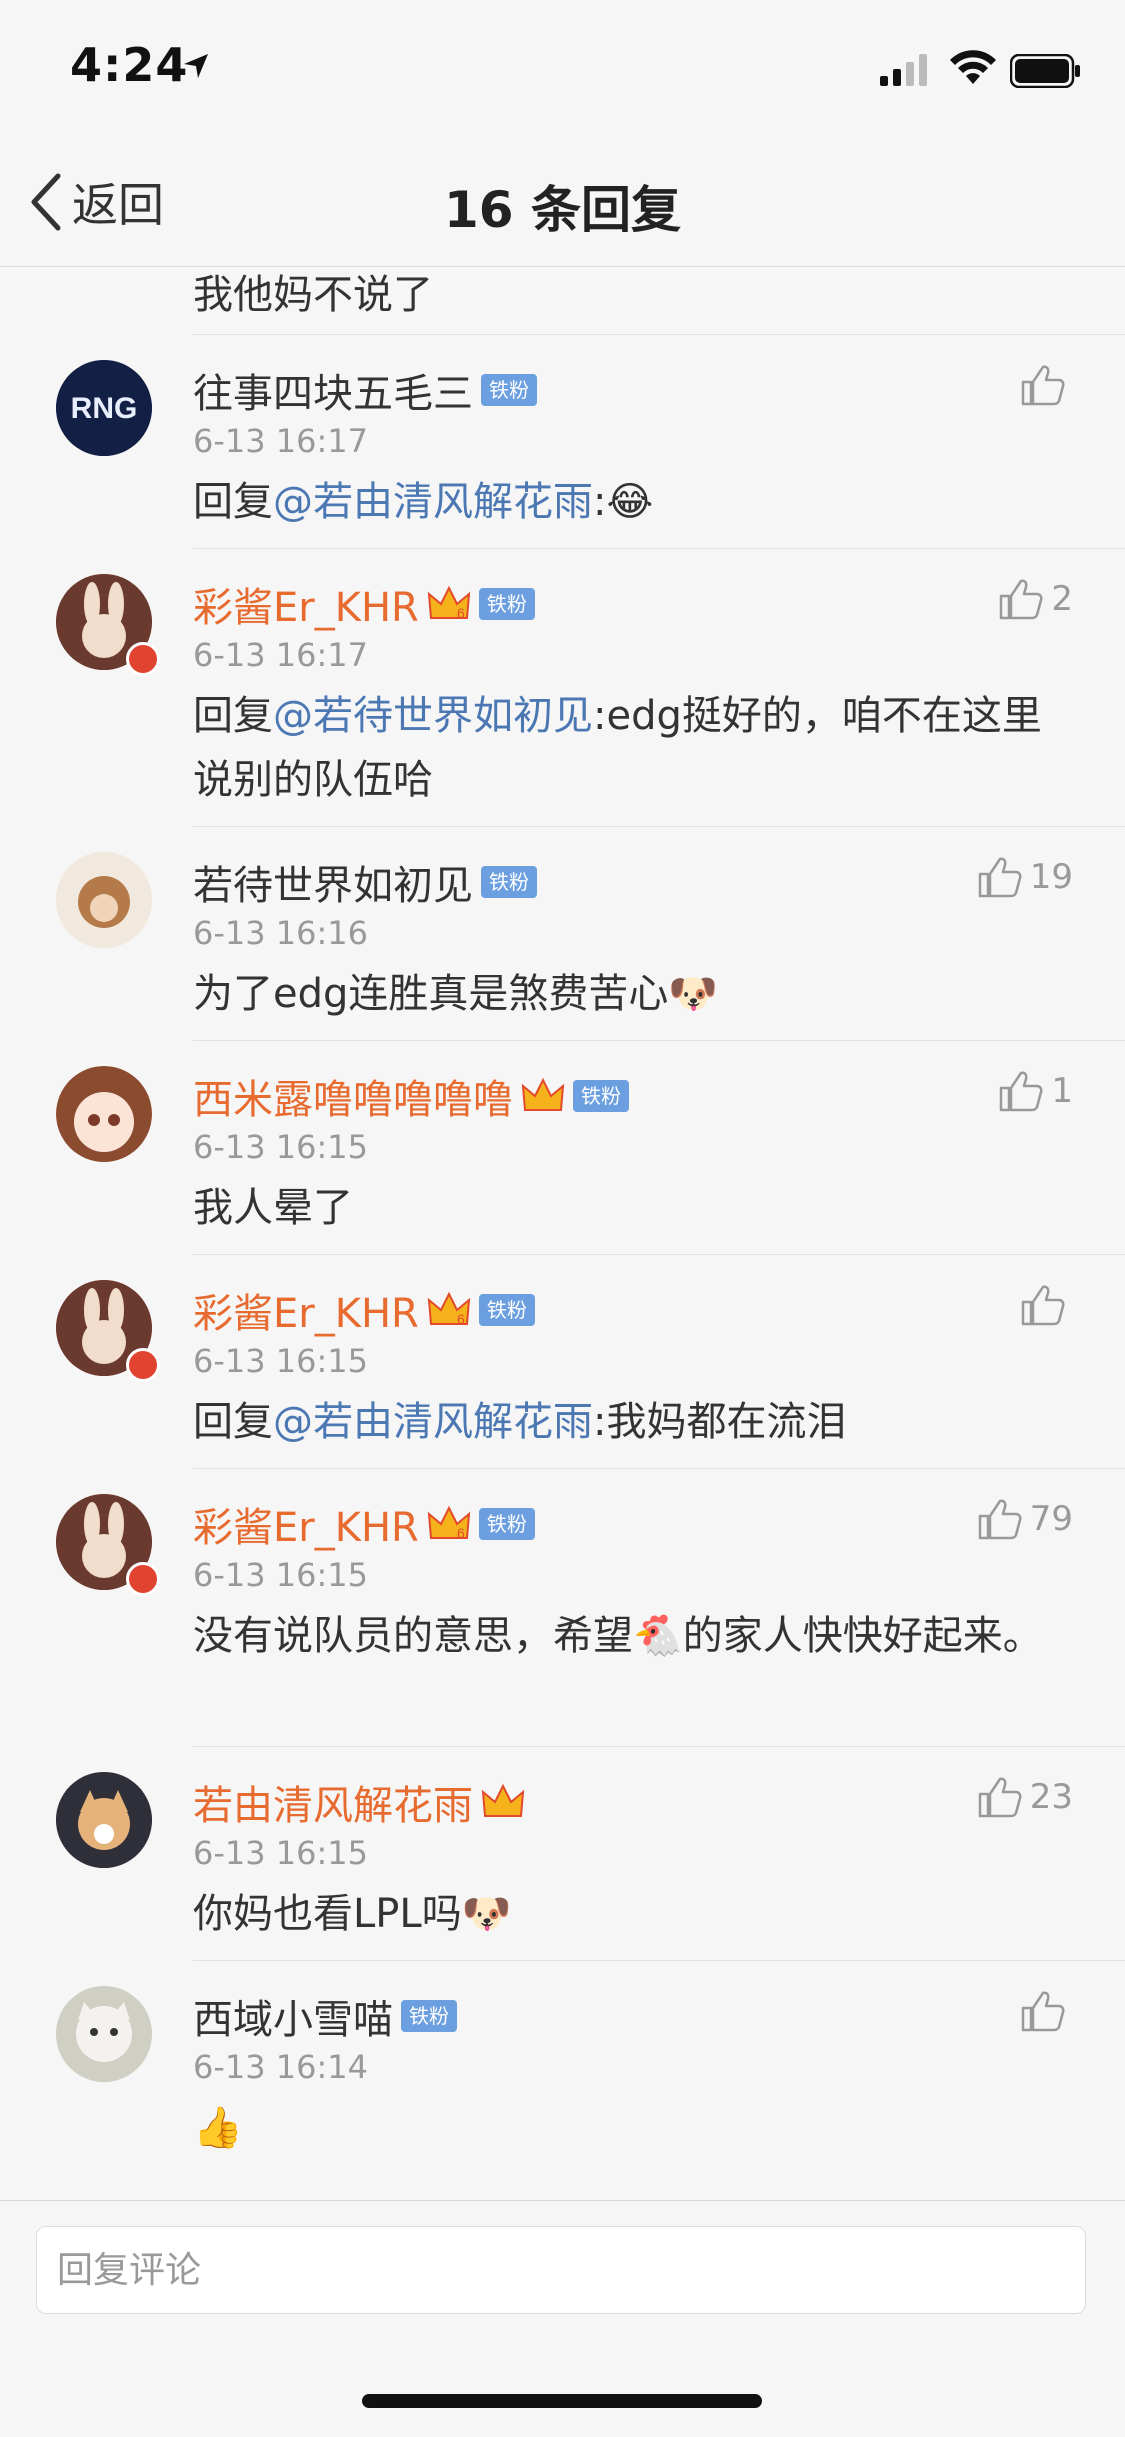  What do you see at coordinates (333, 1802) in the screenshot?
I see `username: 若由清风解花雨` at bounding box center [333, 1802].